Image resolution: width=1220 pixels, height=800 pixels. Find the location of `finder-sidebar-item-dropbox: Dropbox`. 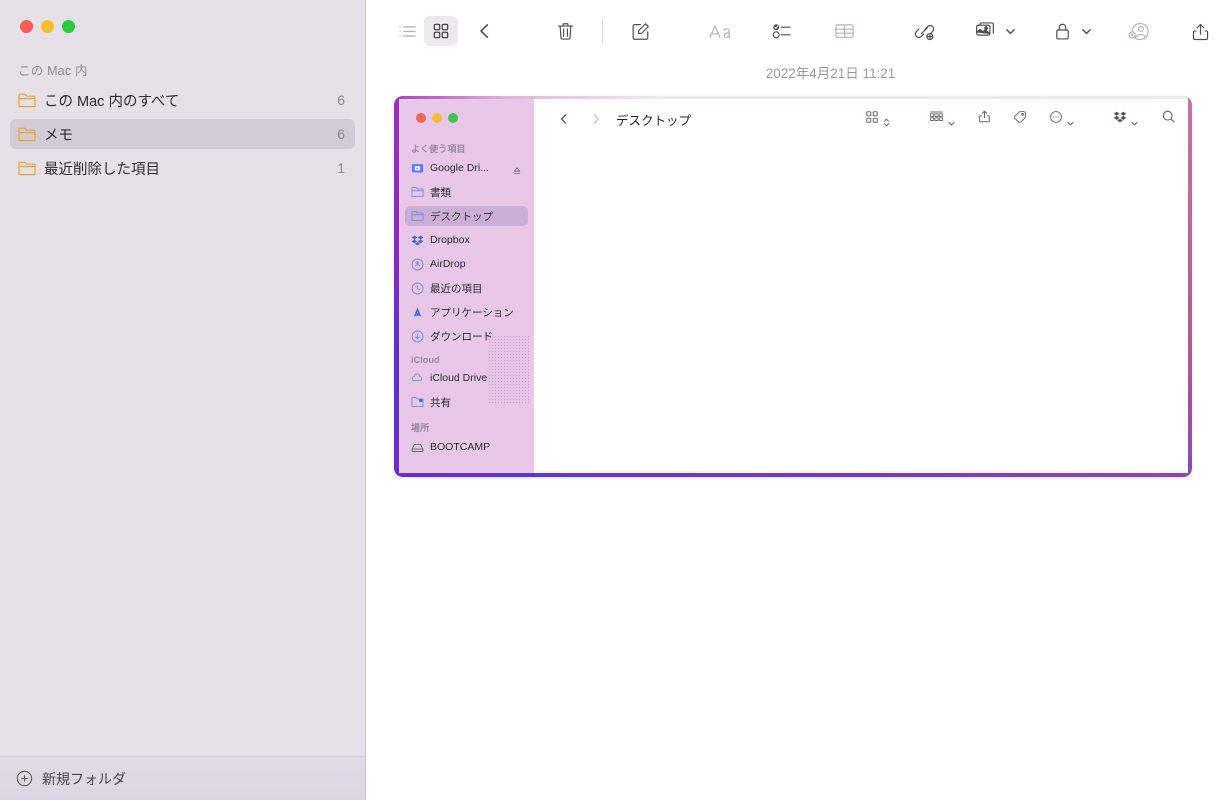

finder-sidebar-item-dropbox: Dropbox is located at coordinates (466, 240).